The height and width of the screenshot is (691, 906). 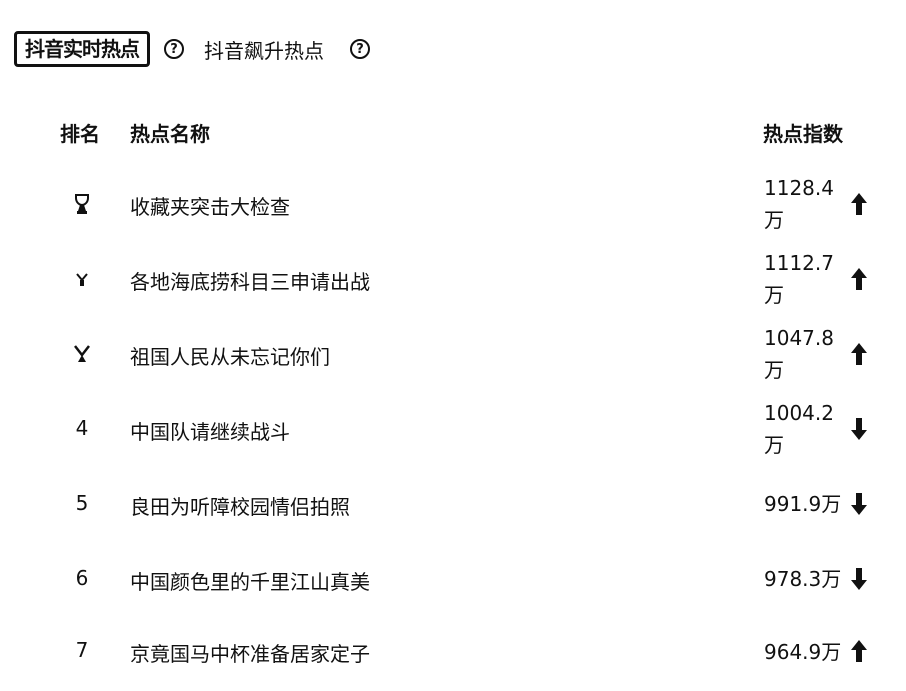 I want to click on table-row: 收藏夹突击大检查 1128.4万, so click(x=453, y=203).